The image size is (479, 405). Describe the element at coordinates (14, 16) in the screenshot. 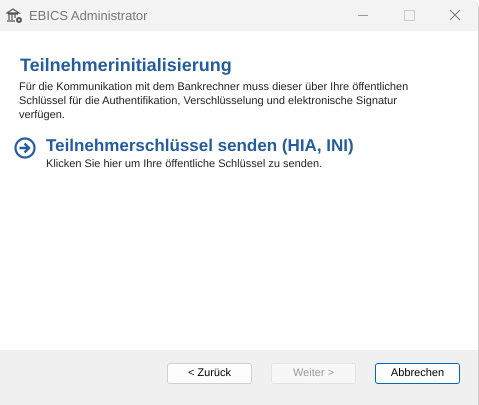

I see `bank-gear-icon` at that location.